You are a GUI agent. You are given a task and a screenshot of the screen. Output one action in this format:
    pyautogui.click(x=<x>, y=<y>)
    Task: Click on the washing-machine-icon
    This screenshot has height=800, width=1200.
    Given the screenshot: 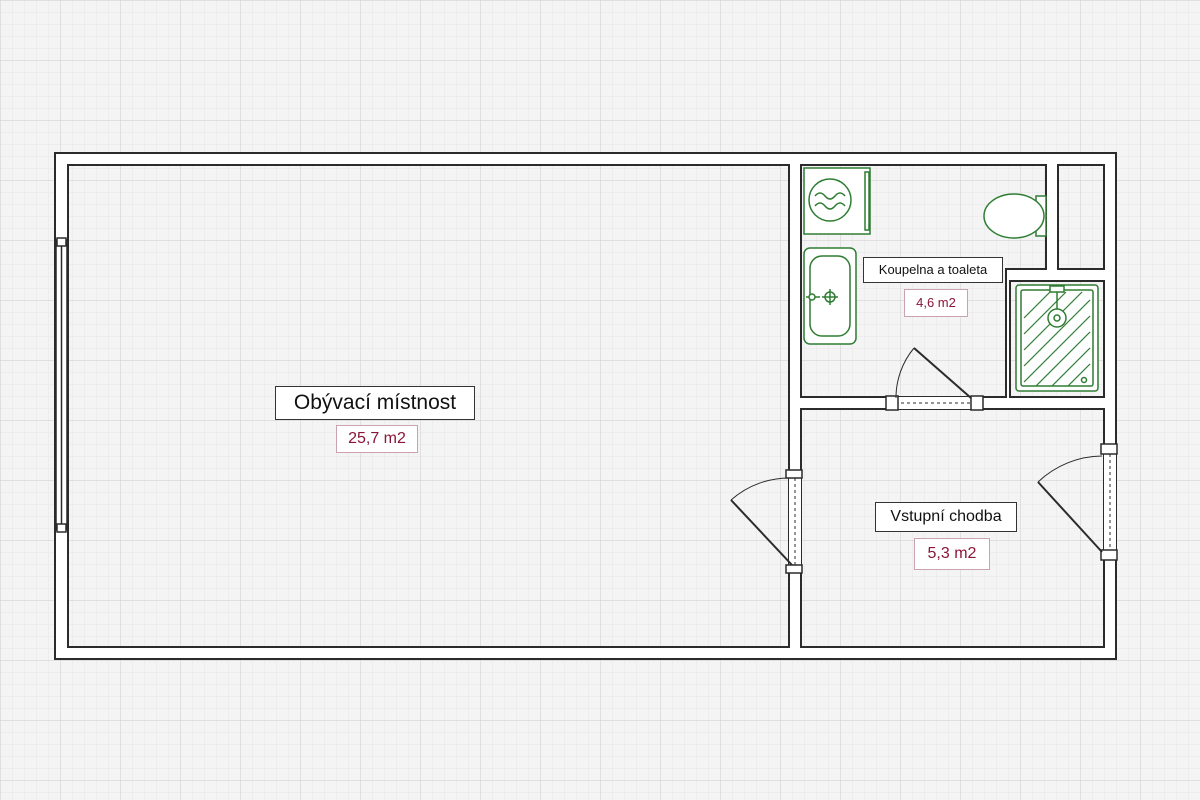 What is the action you would take?
    pyautogui.click(x=837, y=201)
    